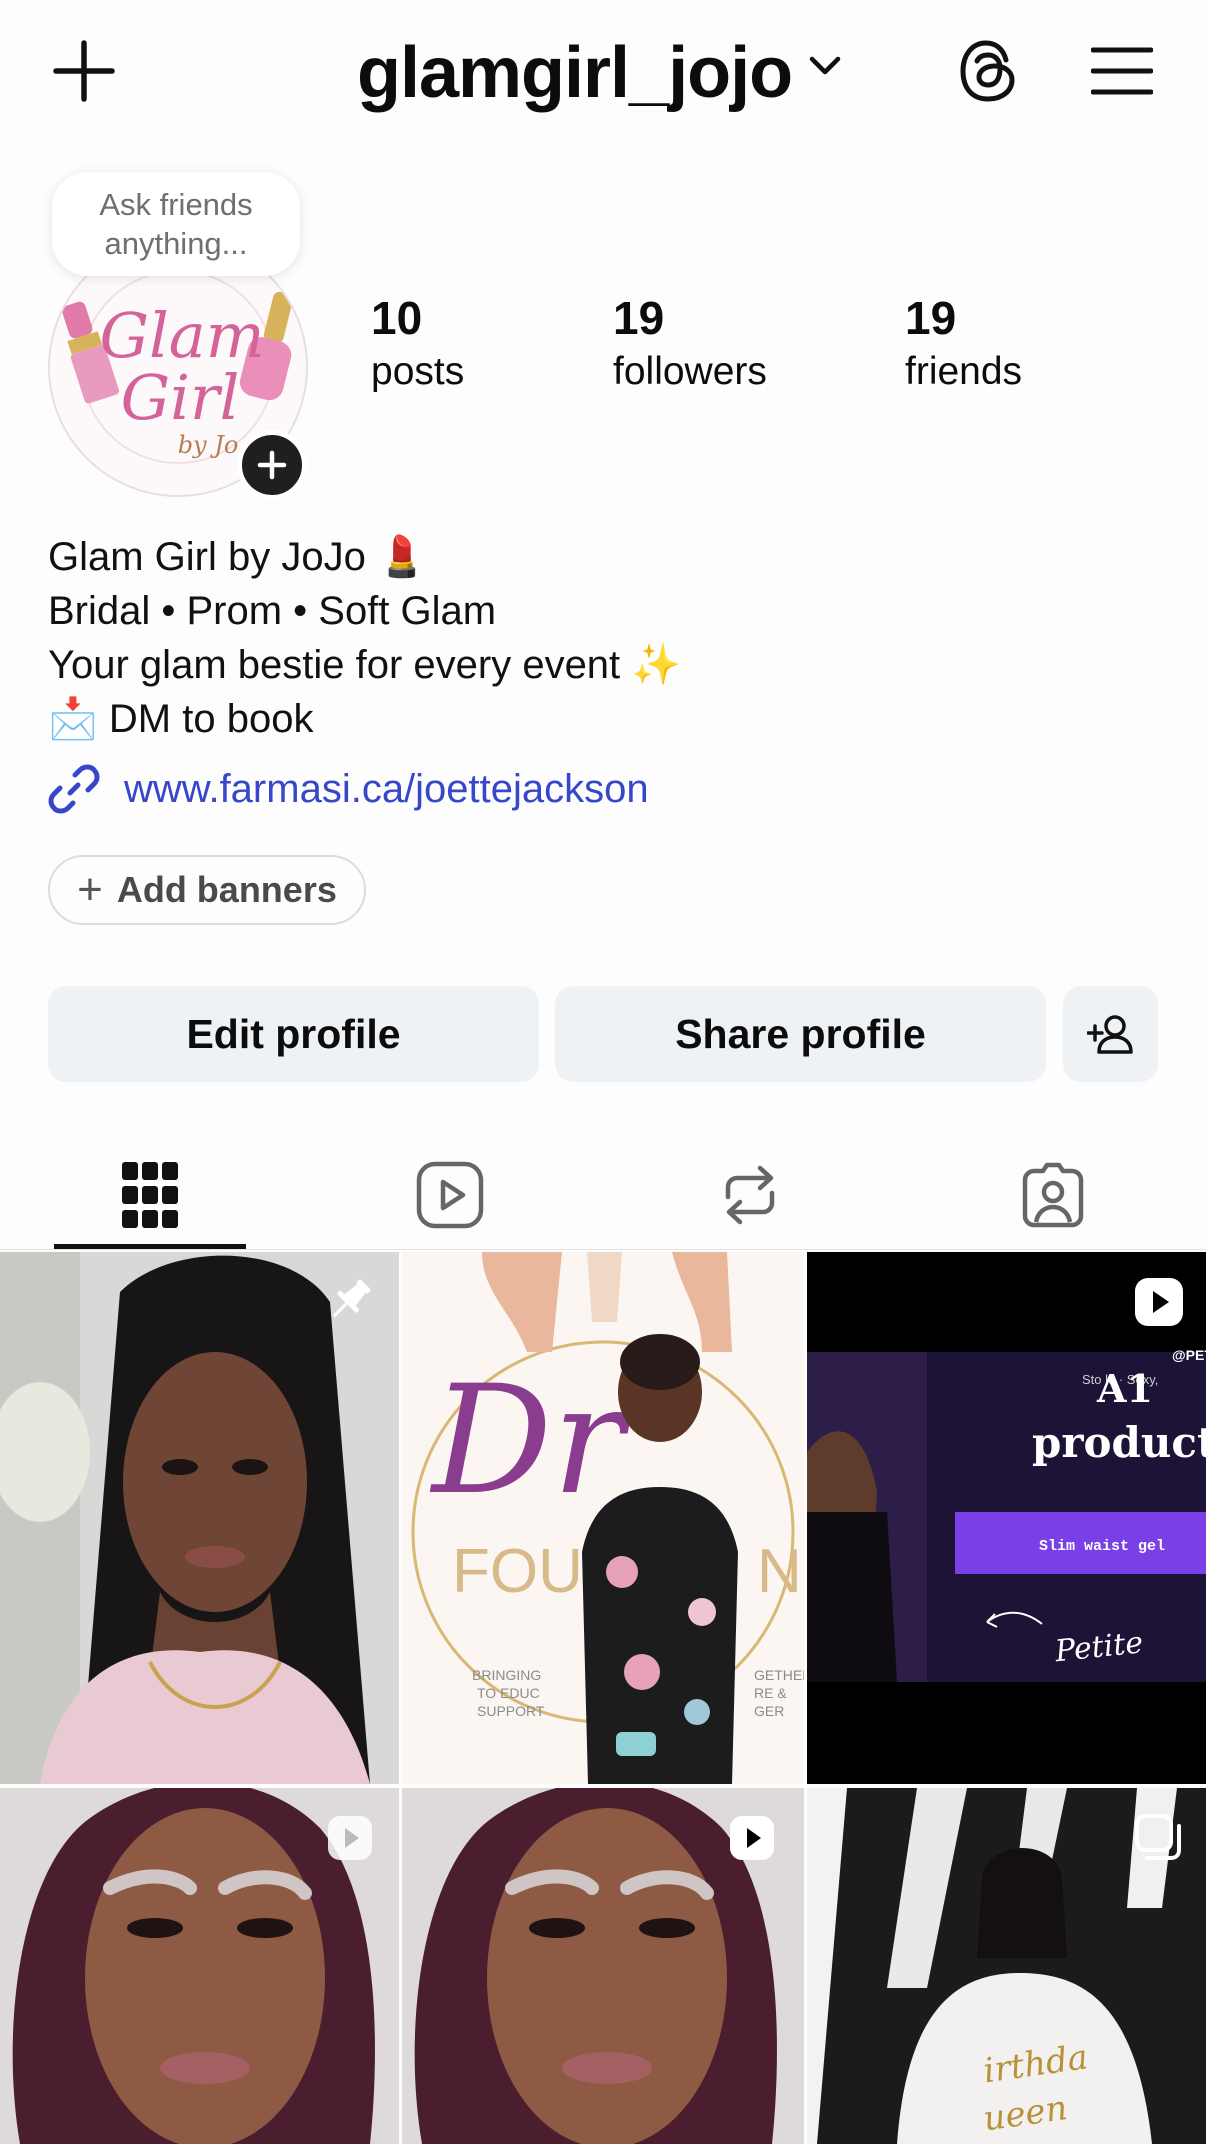 The width and height of the screenshot is (1206, 2144). Describe the element at coordinates (508, 1693) in the screenshot. I see `svg-text: TO EDUC` at that location.